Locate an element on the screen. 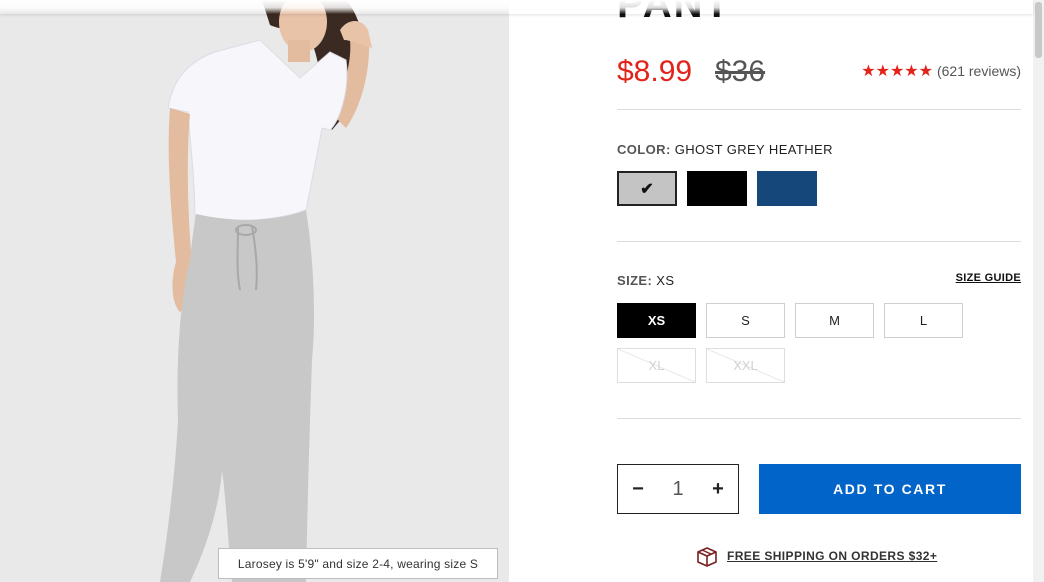 Image resolution: width=1044 pixels, height=582 pixels. original-price: $36 is located at coordinates (740, 71).